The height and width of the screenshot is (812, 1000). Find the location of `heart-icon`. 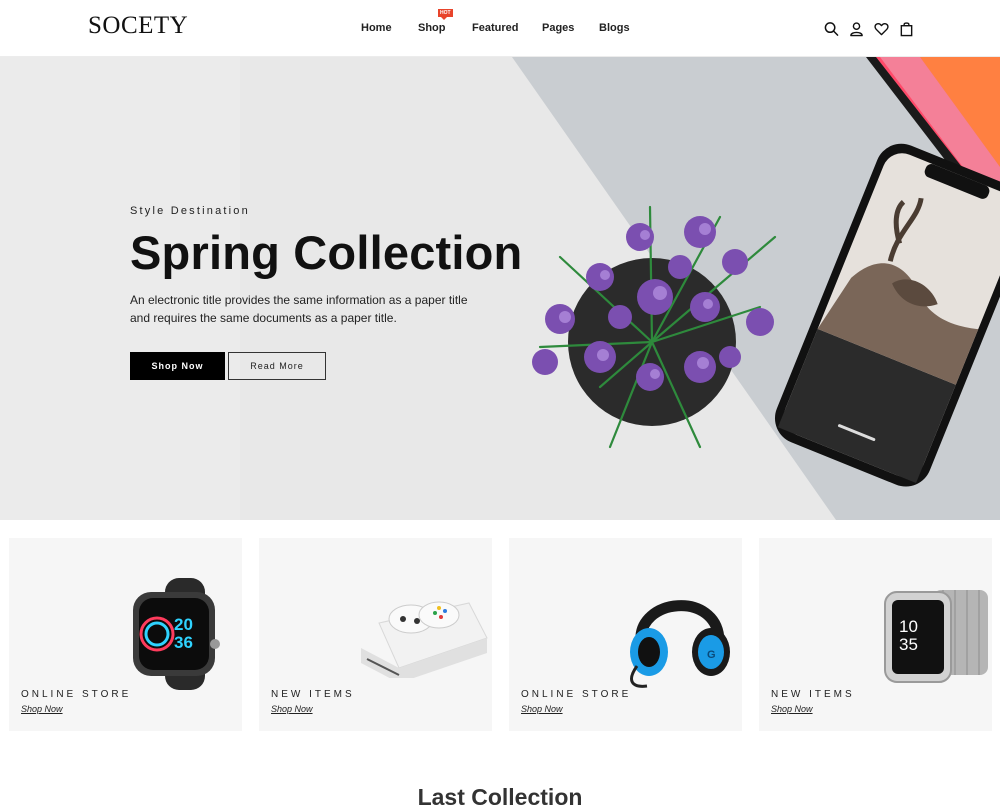

heart-icon is located at coordinates (881, 29).